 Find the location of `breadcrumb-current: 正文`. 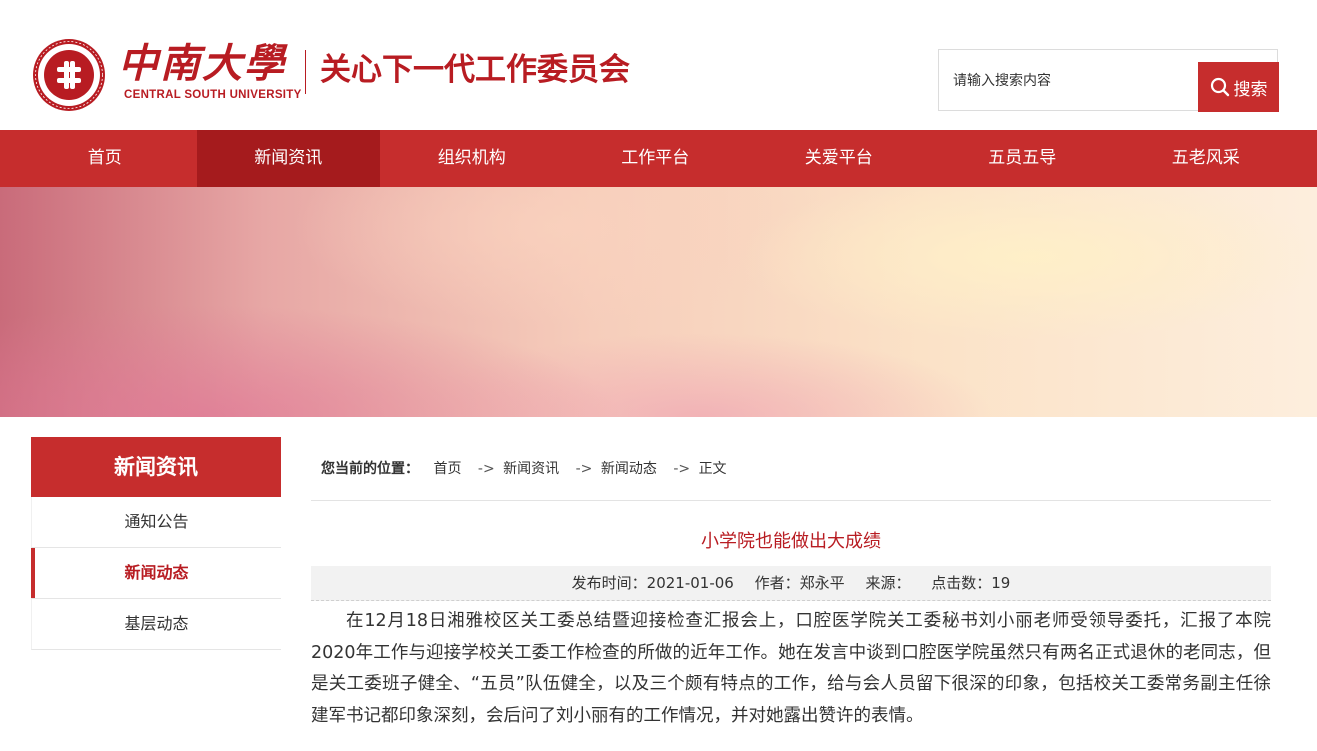

breadcrumb-current: 正文 is located at coordinates (712, 469).